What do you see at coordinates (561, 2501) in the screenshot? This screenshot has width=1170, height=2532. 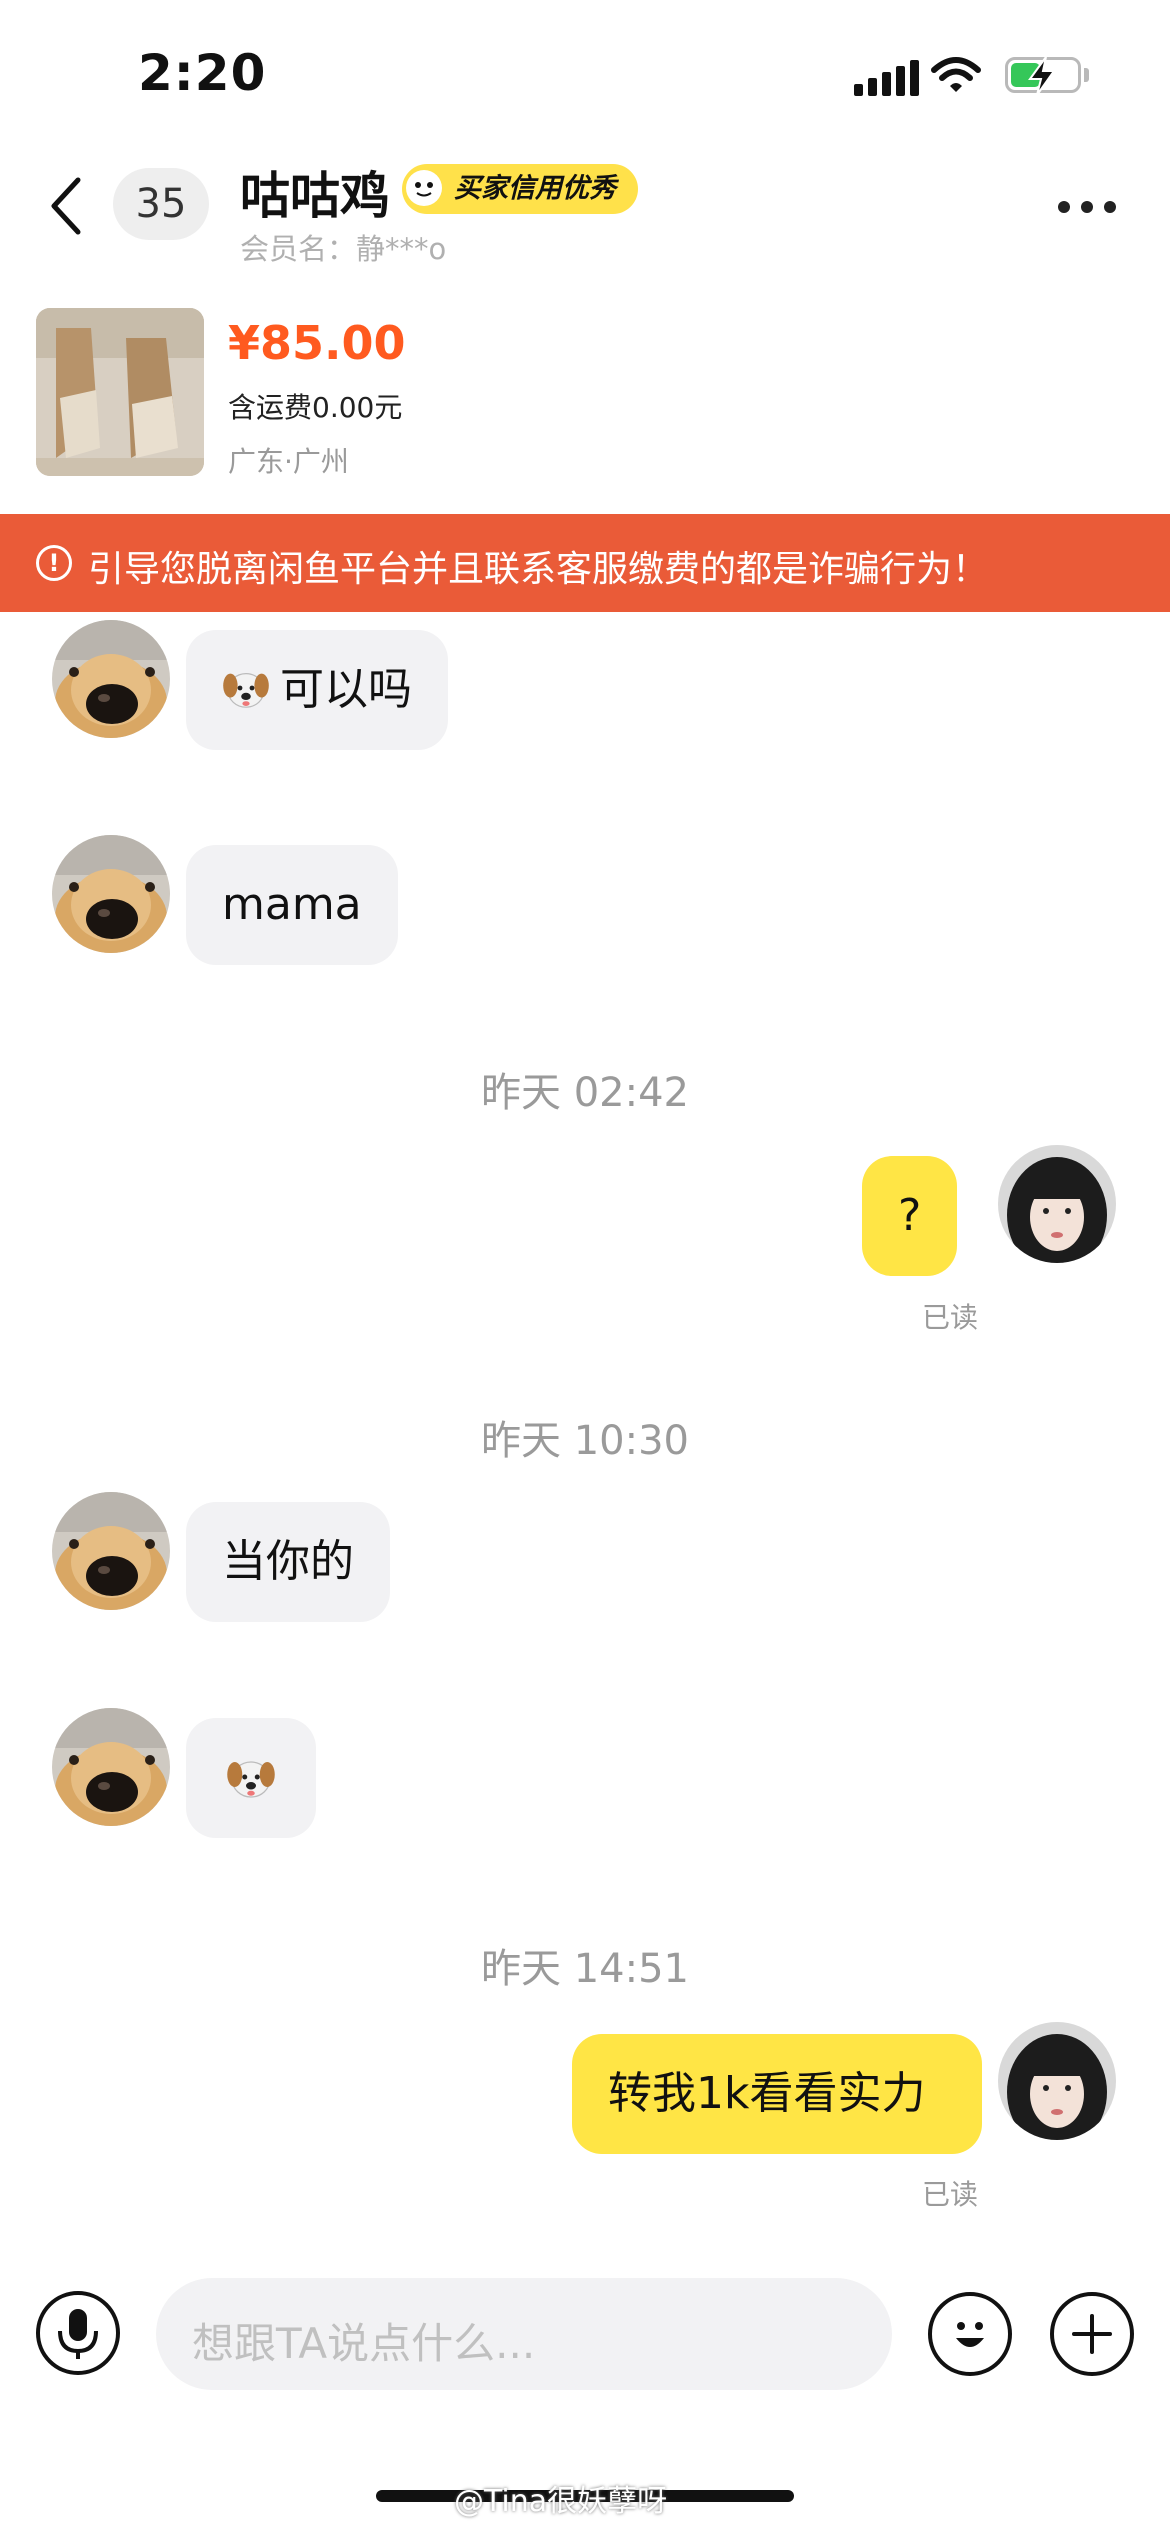 I see `watermark: @Tina很妖孽呀` at bounding box center [561, 2501].